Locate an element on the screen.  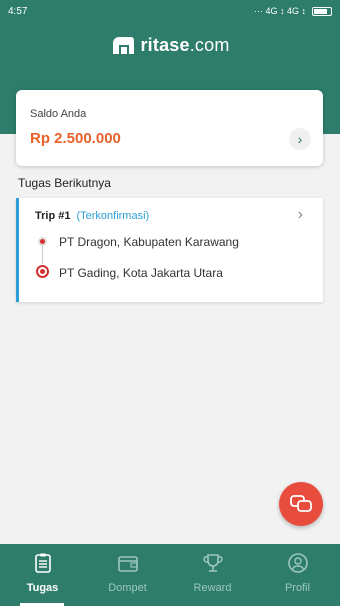
nav-tugas: Tugas is located at coordinates (42, 575).